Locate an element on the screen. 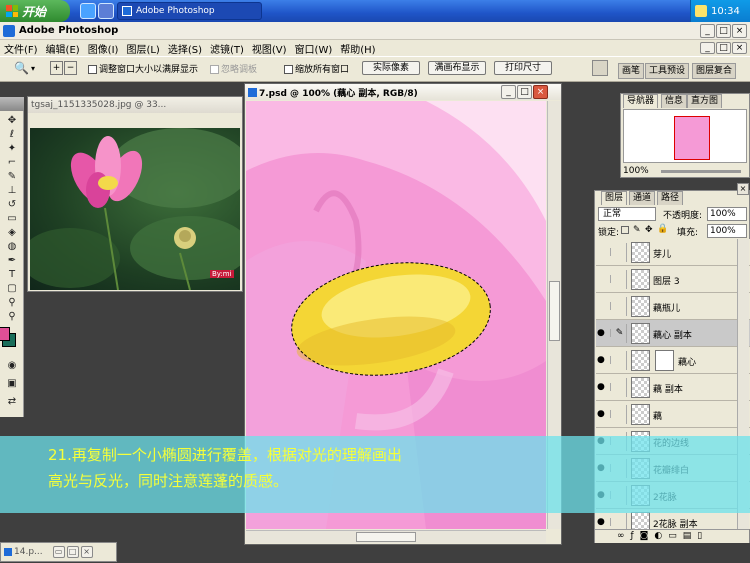 This screenshot has width=750, height=563. quick-mask-icon: ◉ is located at coordinates (12, 365).